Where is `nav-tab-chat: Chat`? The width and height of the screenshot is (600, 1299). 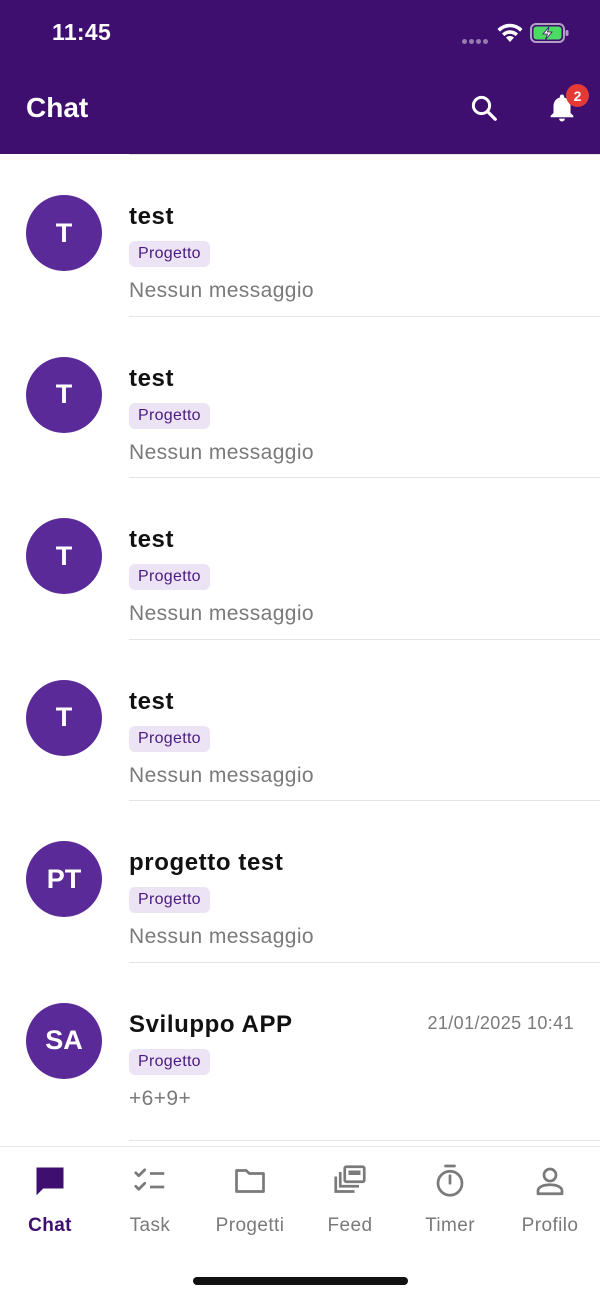 nav-tab-chat: Chat is located at coordinates (50, 1204).